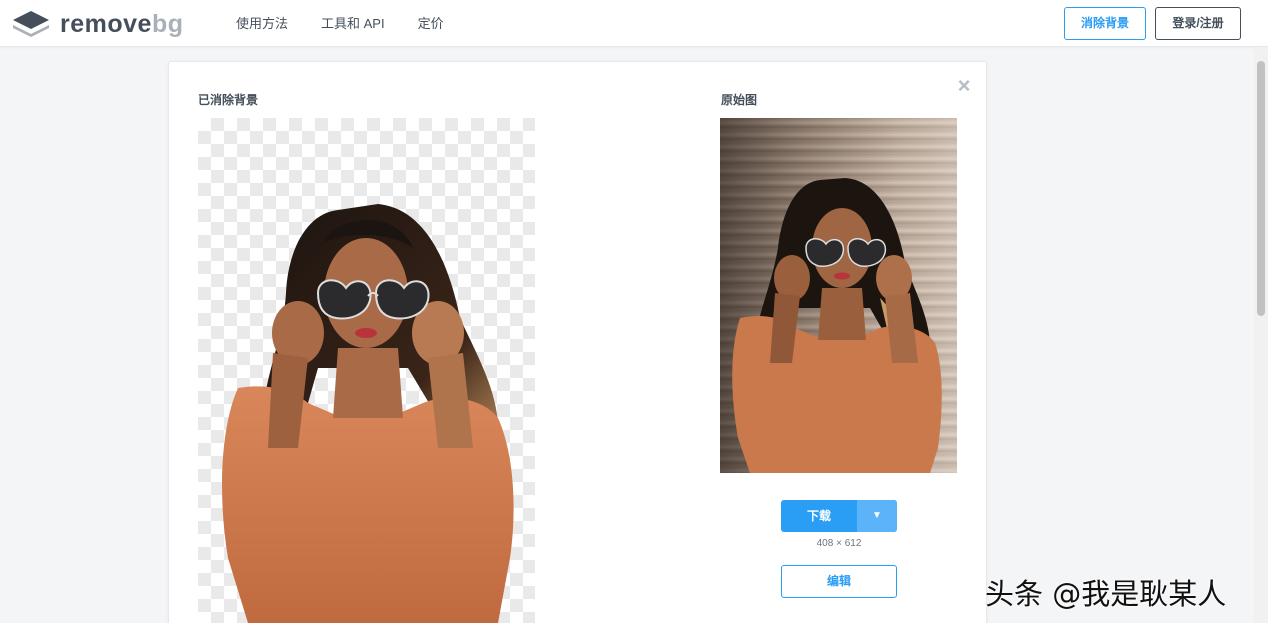 The height and width of the screenshot is (623, 1268). I want to click on original-image, so click(838, 295).